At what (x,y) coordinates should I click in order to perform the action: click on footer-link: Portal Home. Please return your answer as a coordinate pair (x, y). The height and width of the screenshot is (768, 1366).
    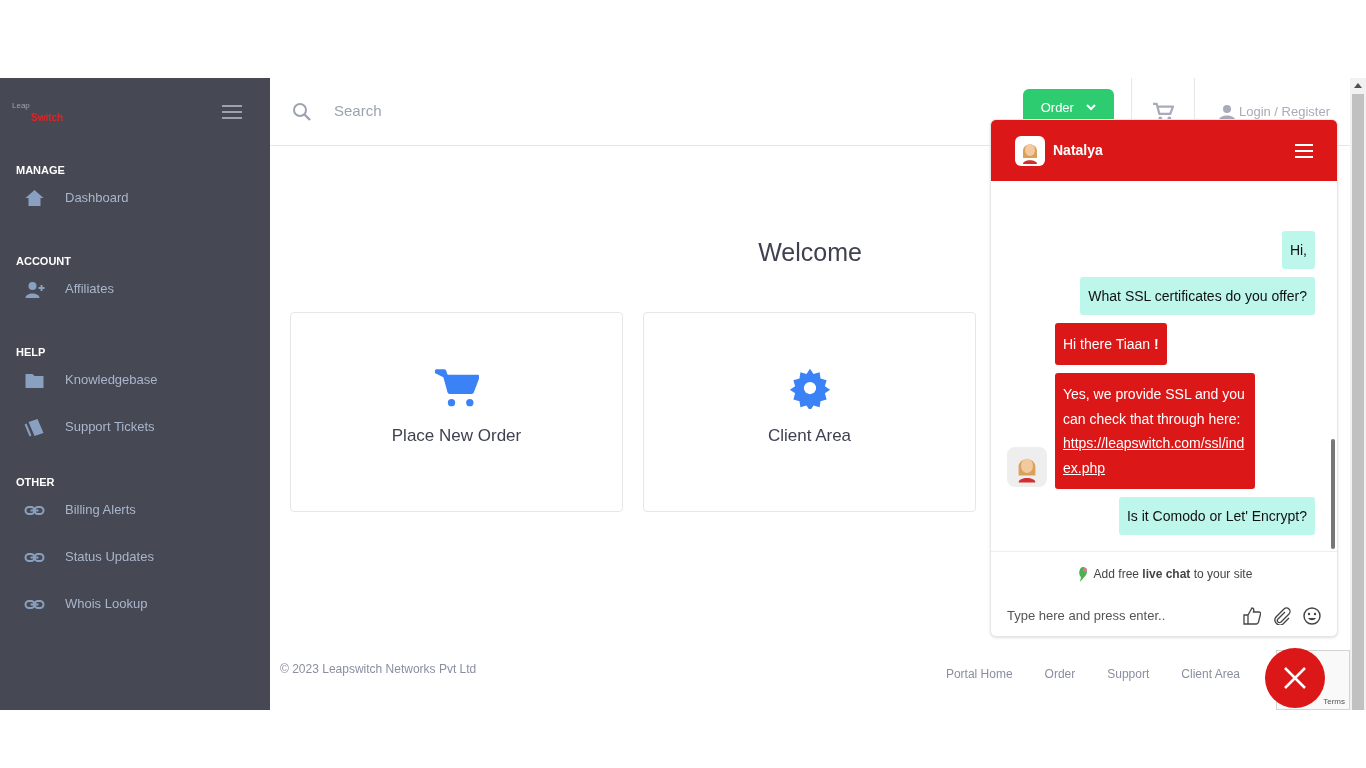
    Looking at the image, I should click on (979, 674).